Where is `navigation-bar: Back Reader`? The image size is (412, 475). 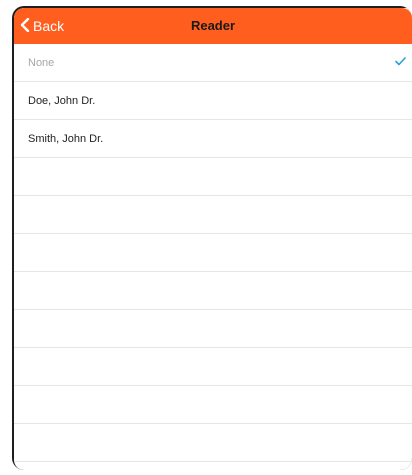
navigation-bar: Back Reader is located at coordinates (213, 26).